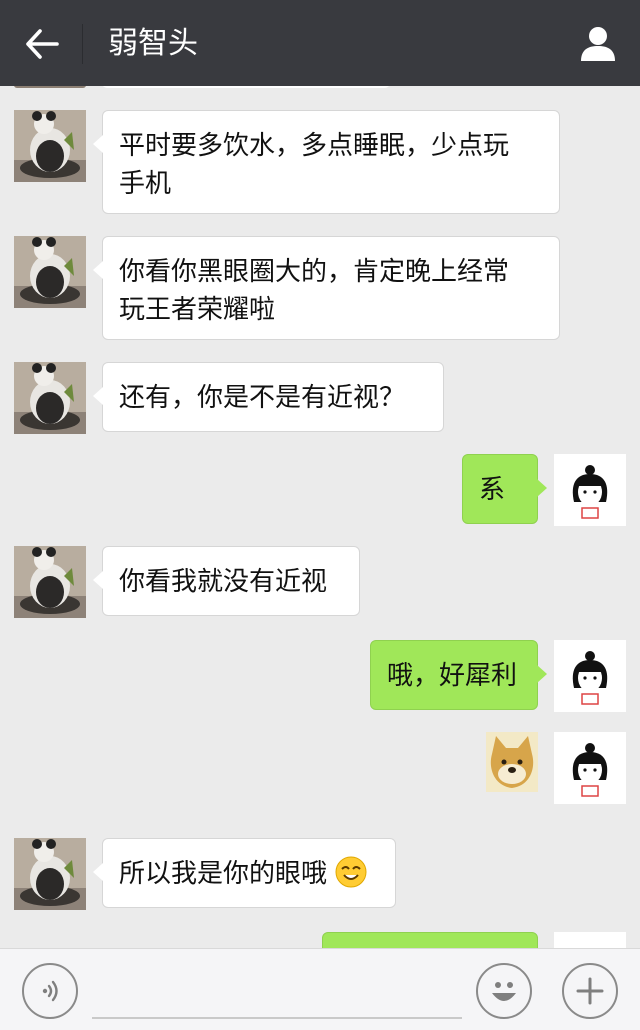  I want to click on message-text: 系, so click(492, 490).